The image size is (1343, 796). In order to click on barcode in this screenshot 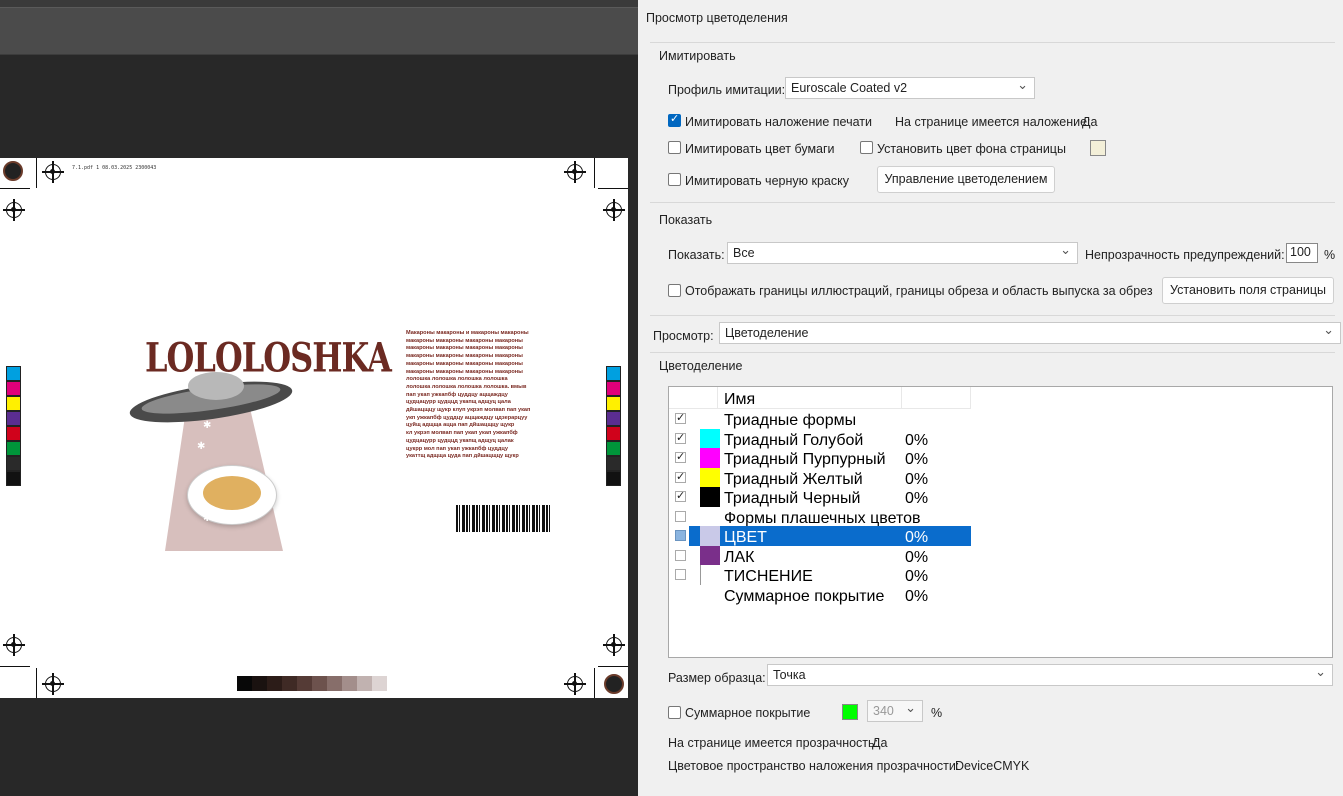, I will do `click(504, 518)`.